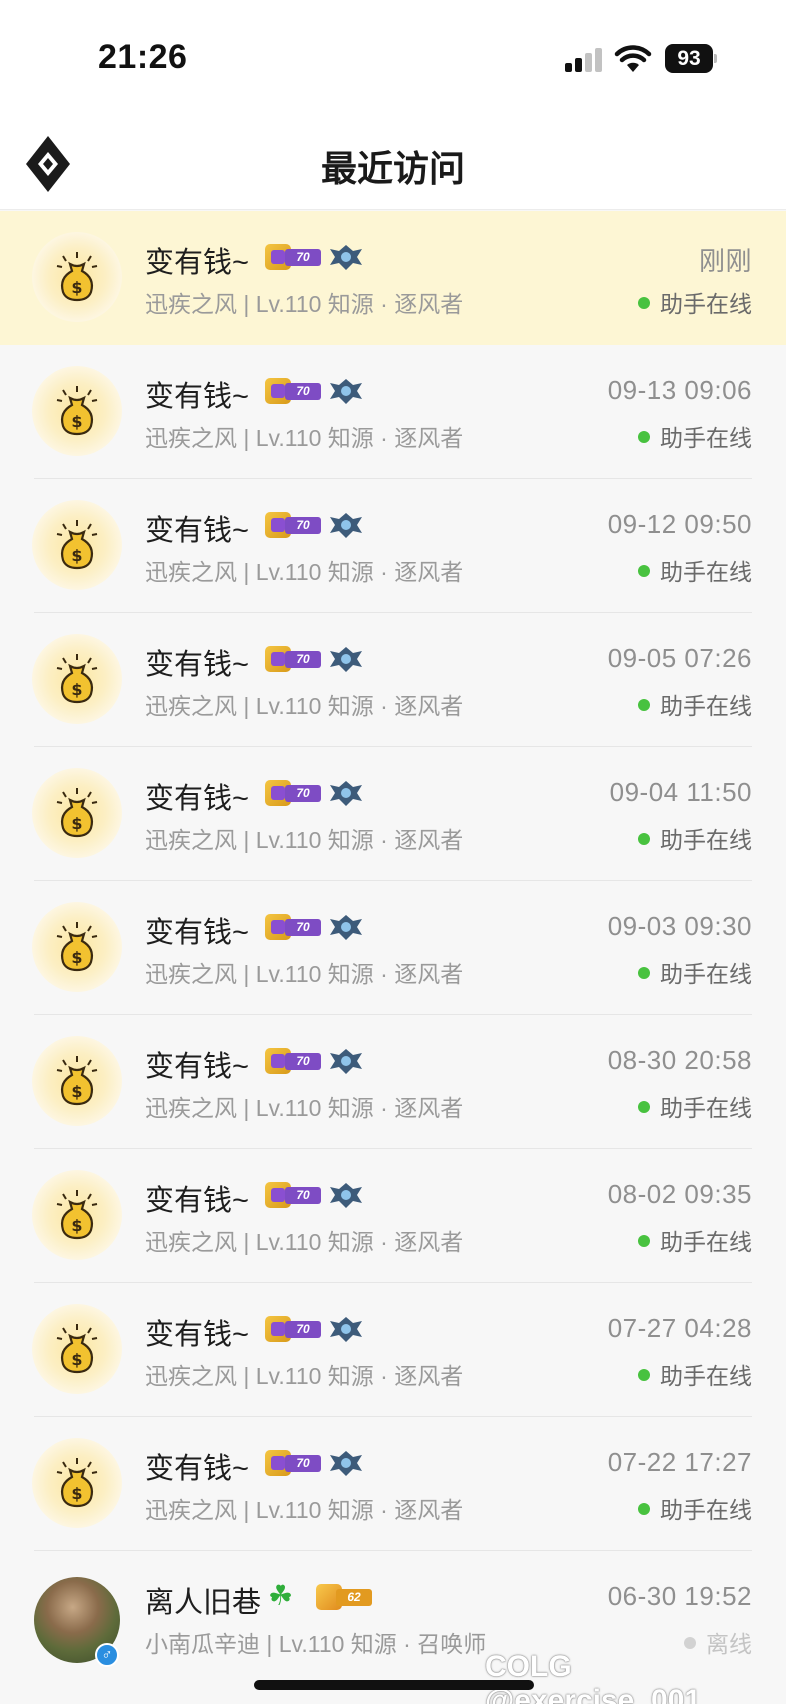 The image size is (786, 1704). Describe the element at coordinates (143, 57) in the screenshot. I see `status-time: 21:26` at that location.